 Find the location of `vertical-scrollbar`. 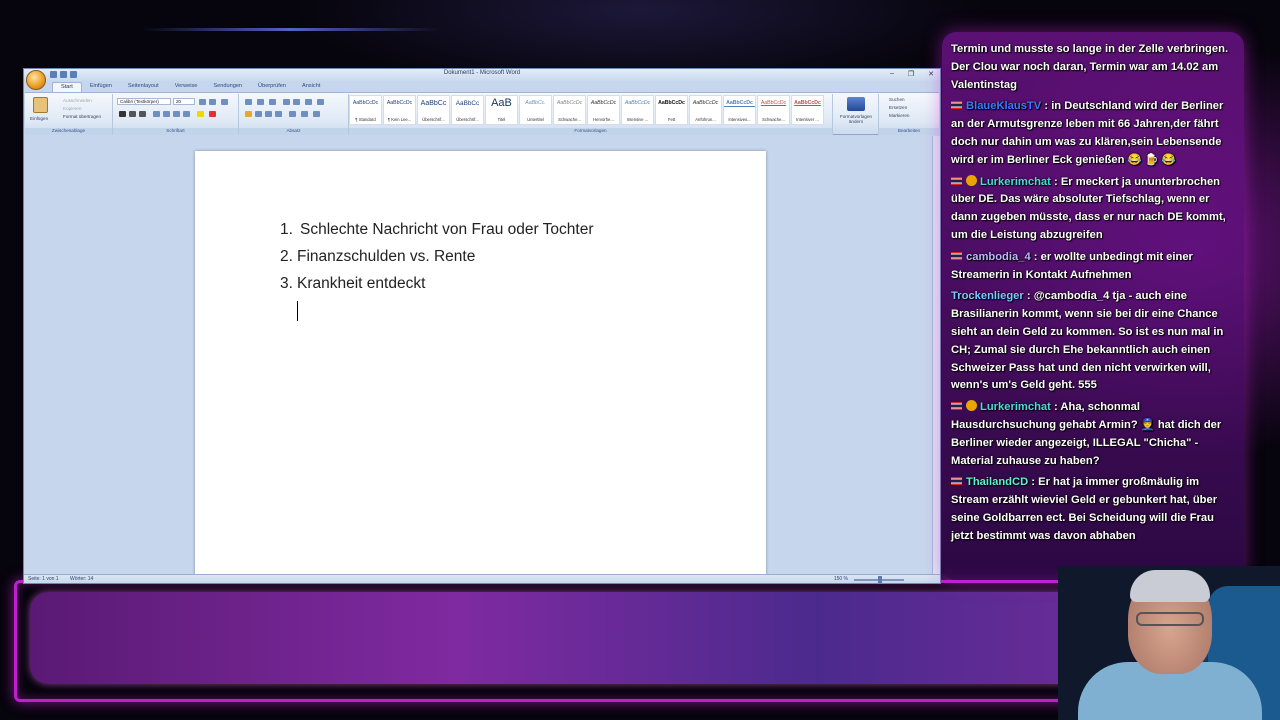

vertical-scrollbar is located at coordinates (936, 355).